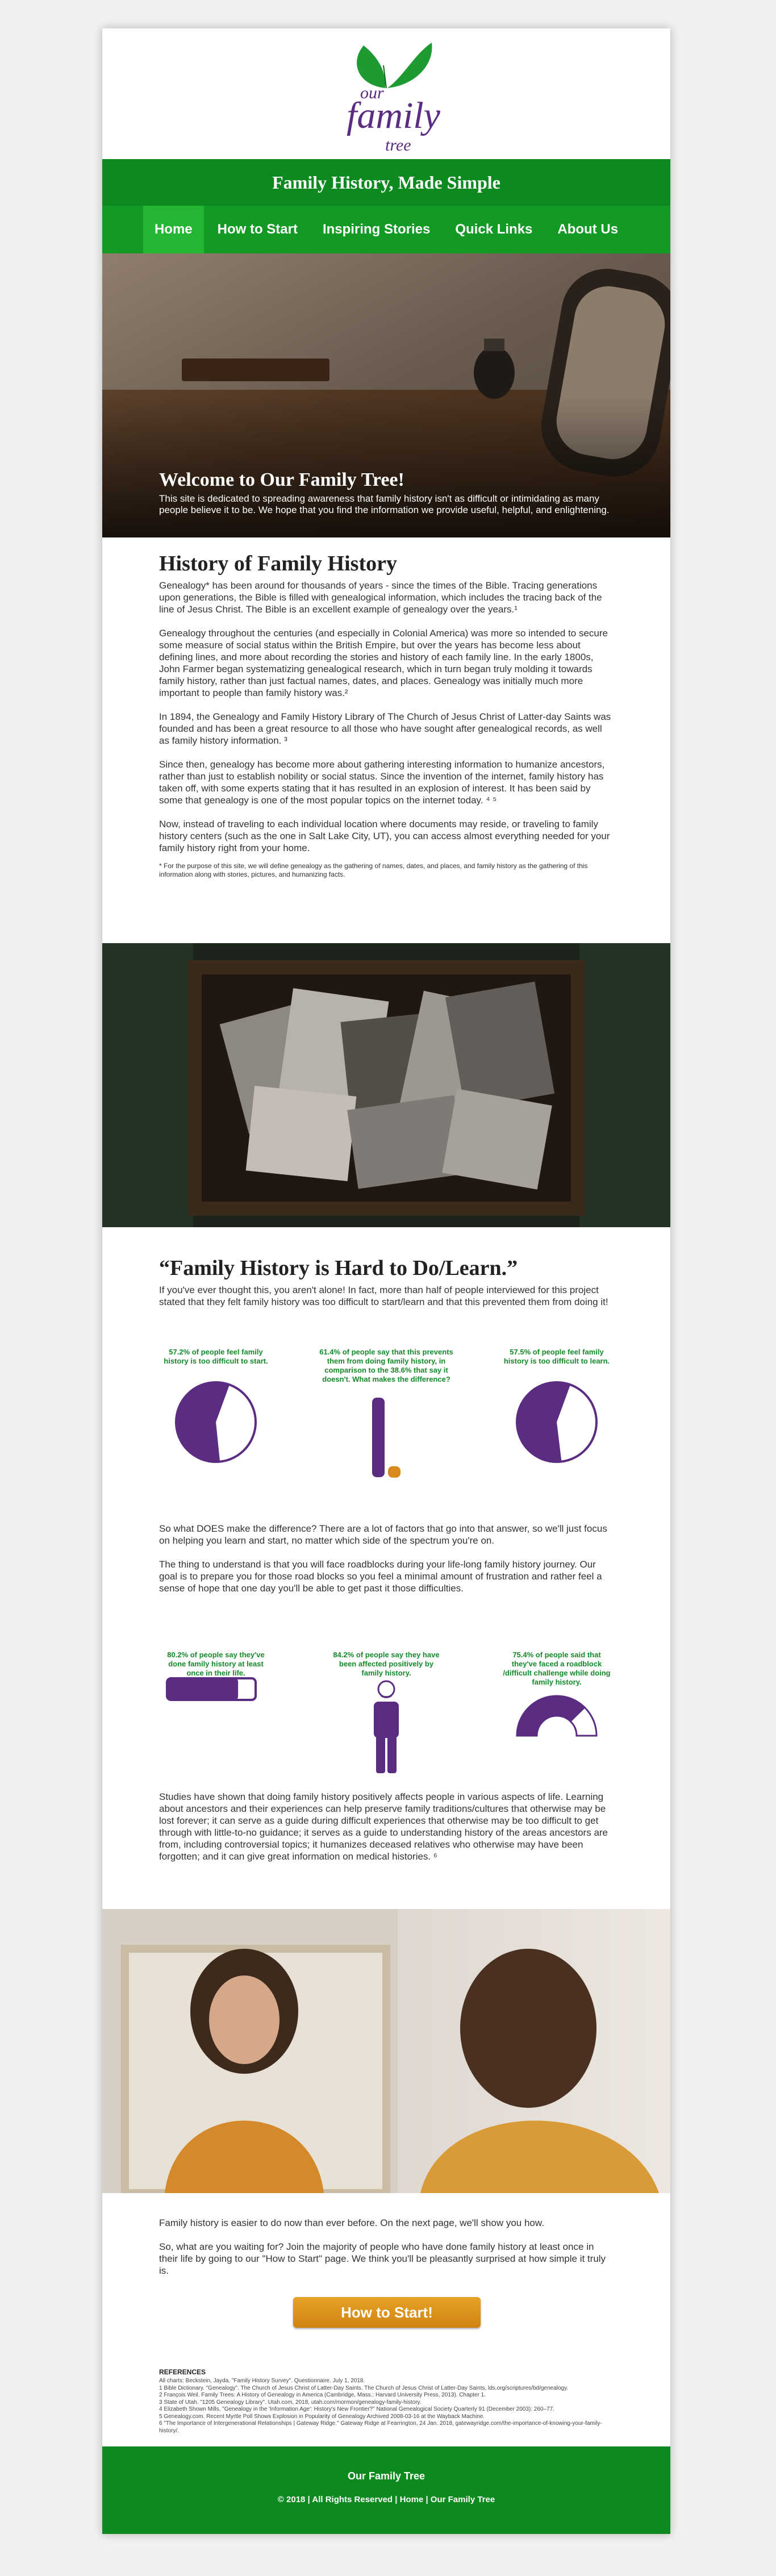 This screenshot has height=2576, width=776. I want to click on logo-tree: tree, so click(398, 146).